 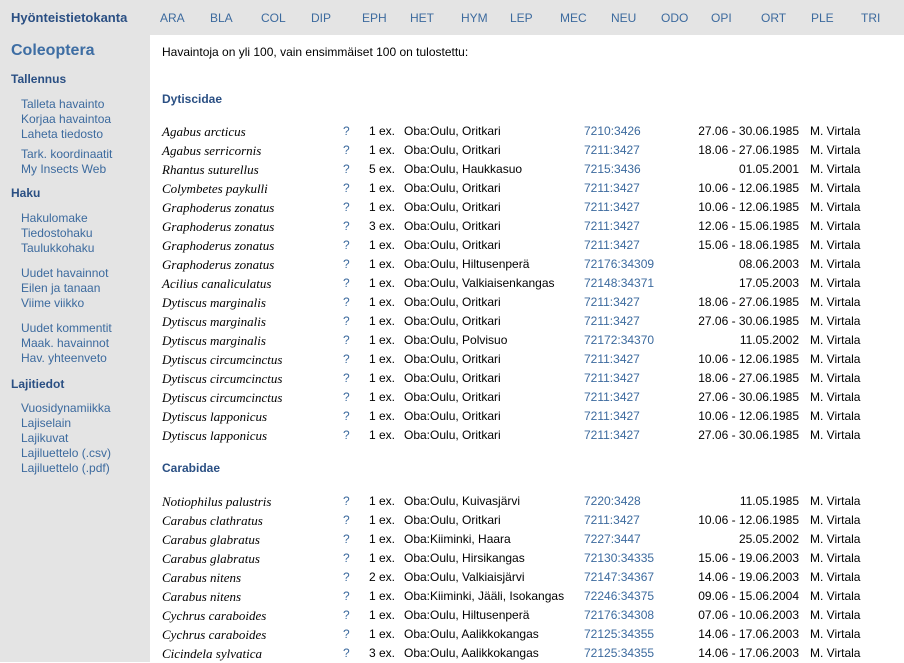 What do you see at coordinates (870, 18) in the screenshot?
I see `nav-link-tri: TRI` at bounding box center [870, 18].